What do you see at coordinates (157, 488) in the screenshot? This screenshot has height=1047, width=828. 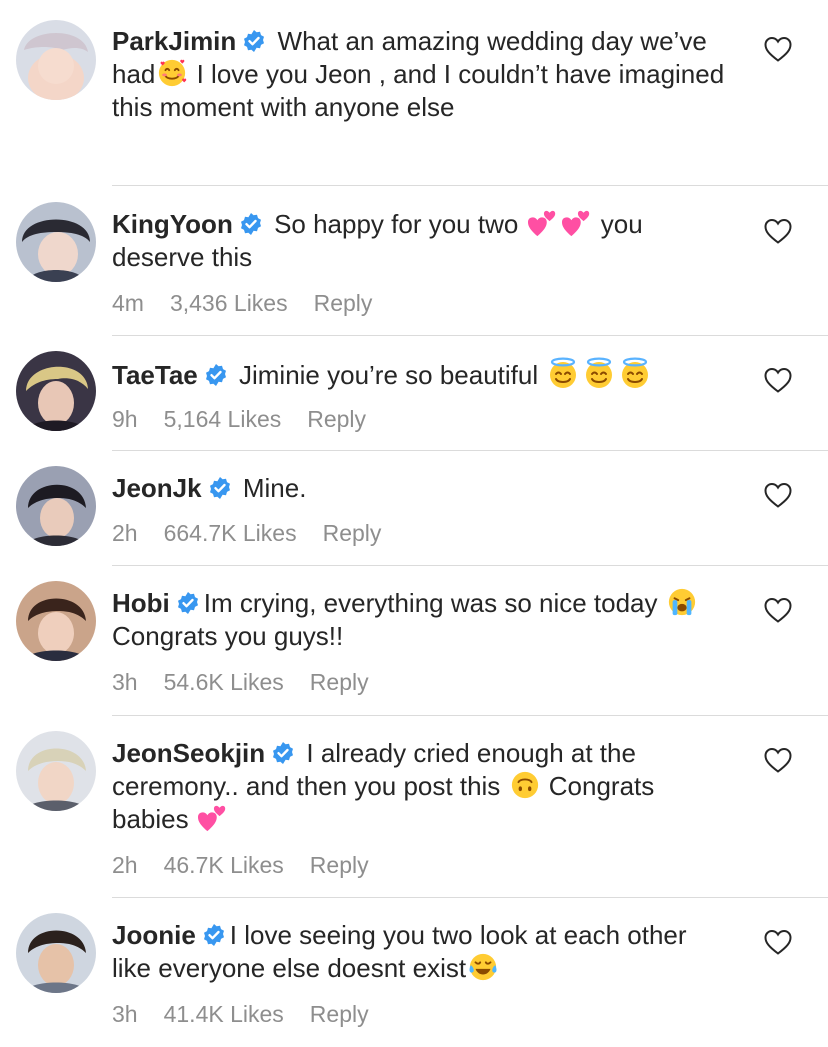 I see `username: JeonJk` at bounding box center [157, 488].